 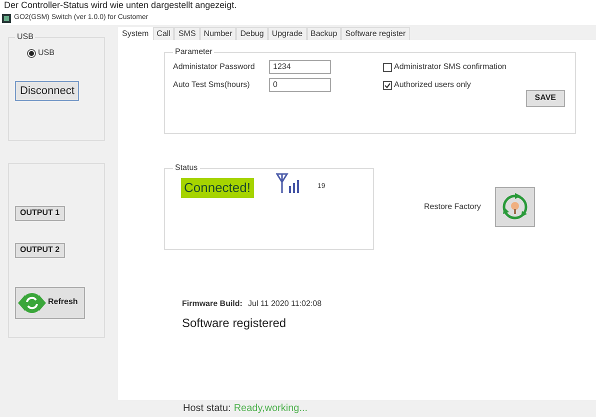 I want to click on tab: System, so click(x=135, y=33).